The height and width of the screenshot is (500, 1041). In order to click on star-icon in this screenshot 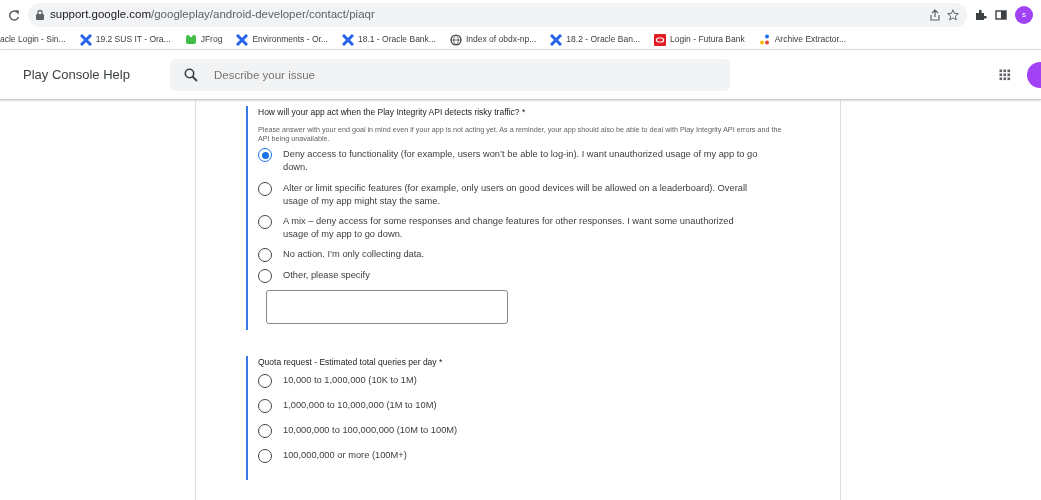, I will do `click(953, 15)`.